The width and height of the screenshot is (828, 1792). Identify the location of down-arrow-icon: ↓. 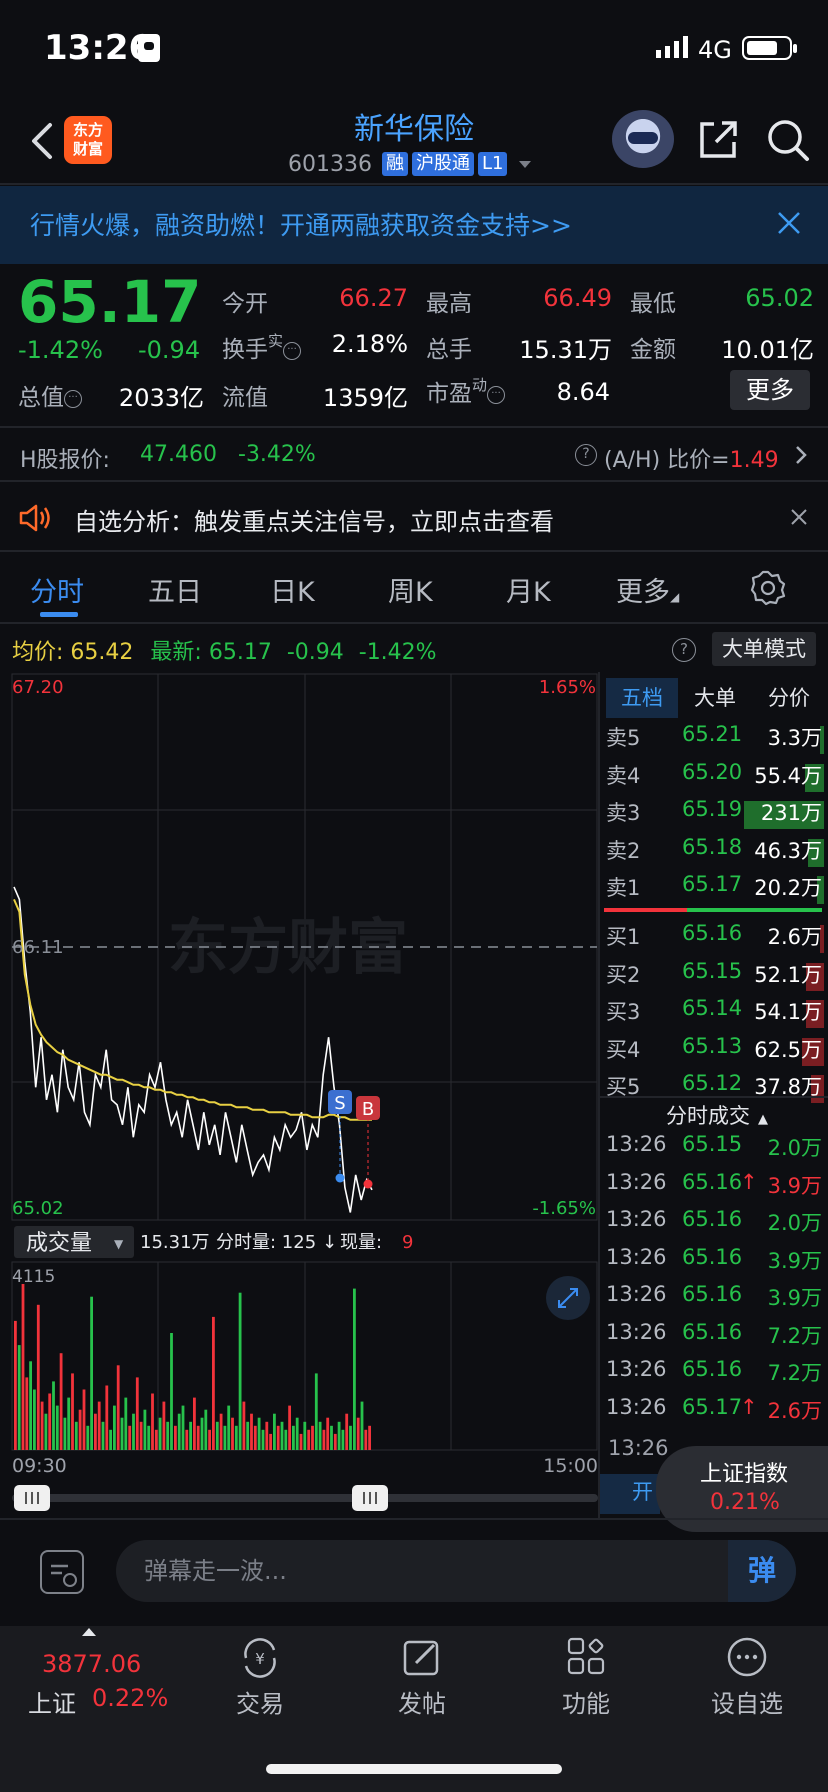
(329, 1242).